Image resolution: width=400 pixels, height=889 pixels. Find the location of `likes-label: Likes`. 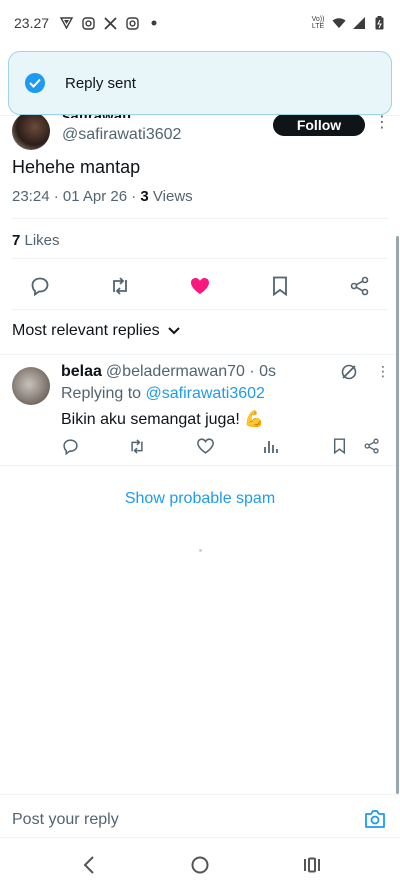

likes-label: Likes is located at coordinates (40, 240).